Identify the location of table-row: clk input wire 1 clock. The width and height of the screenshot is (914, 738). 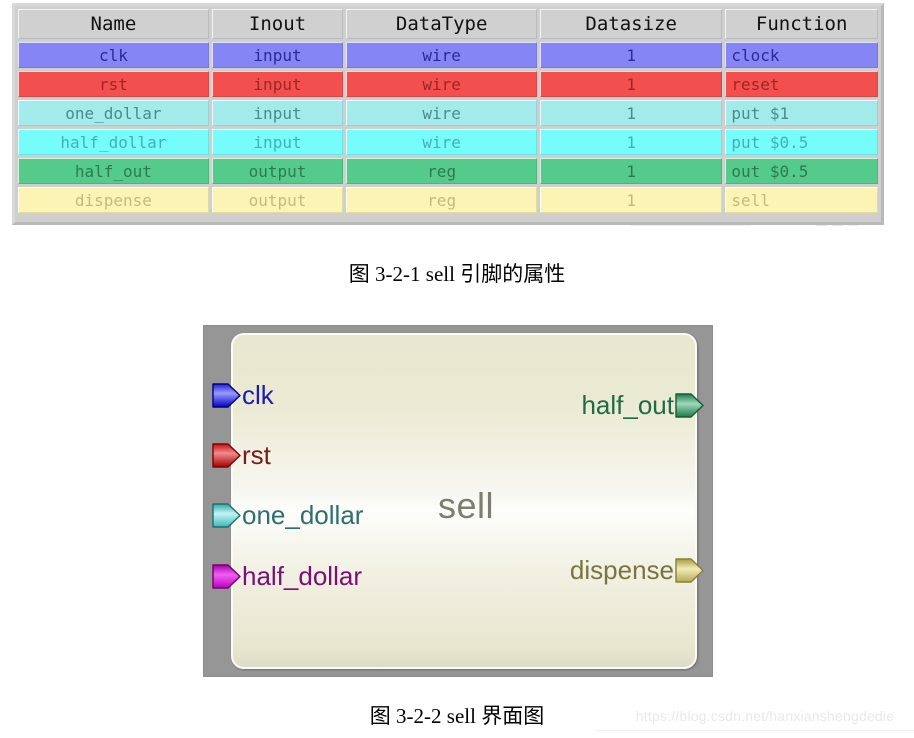
(448, 55).